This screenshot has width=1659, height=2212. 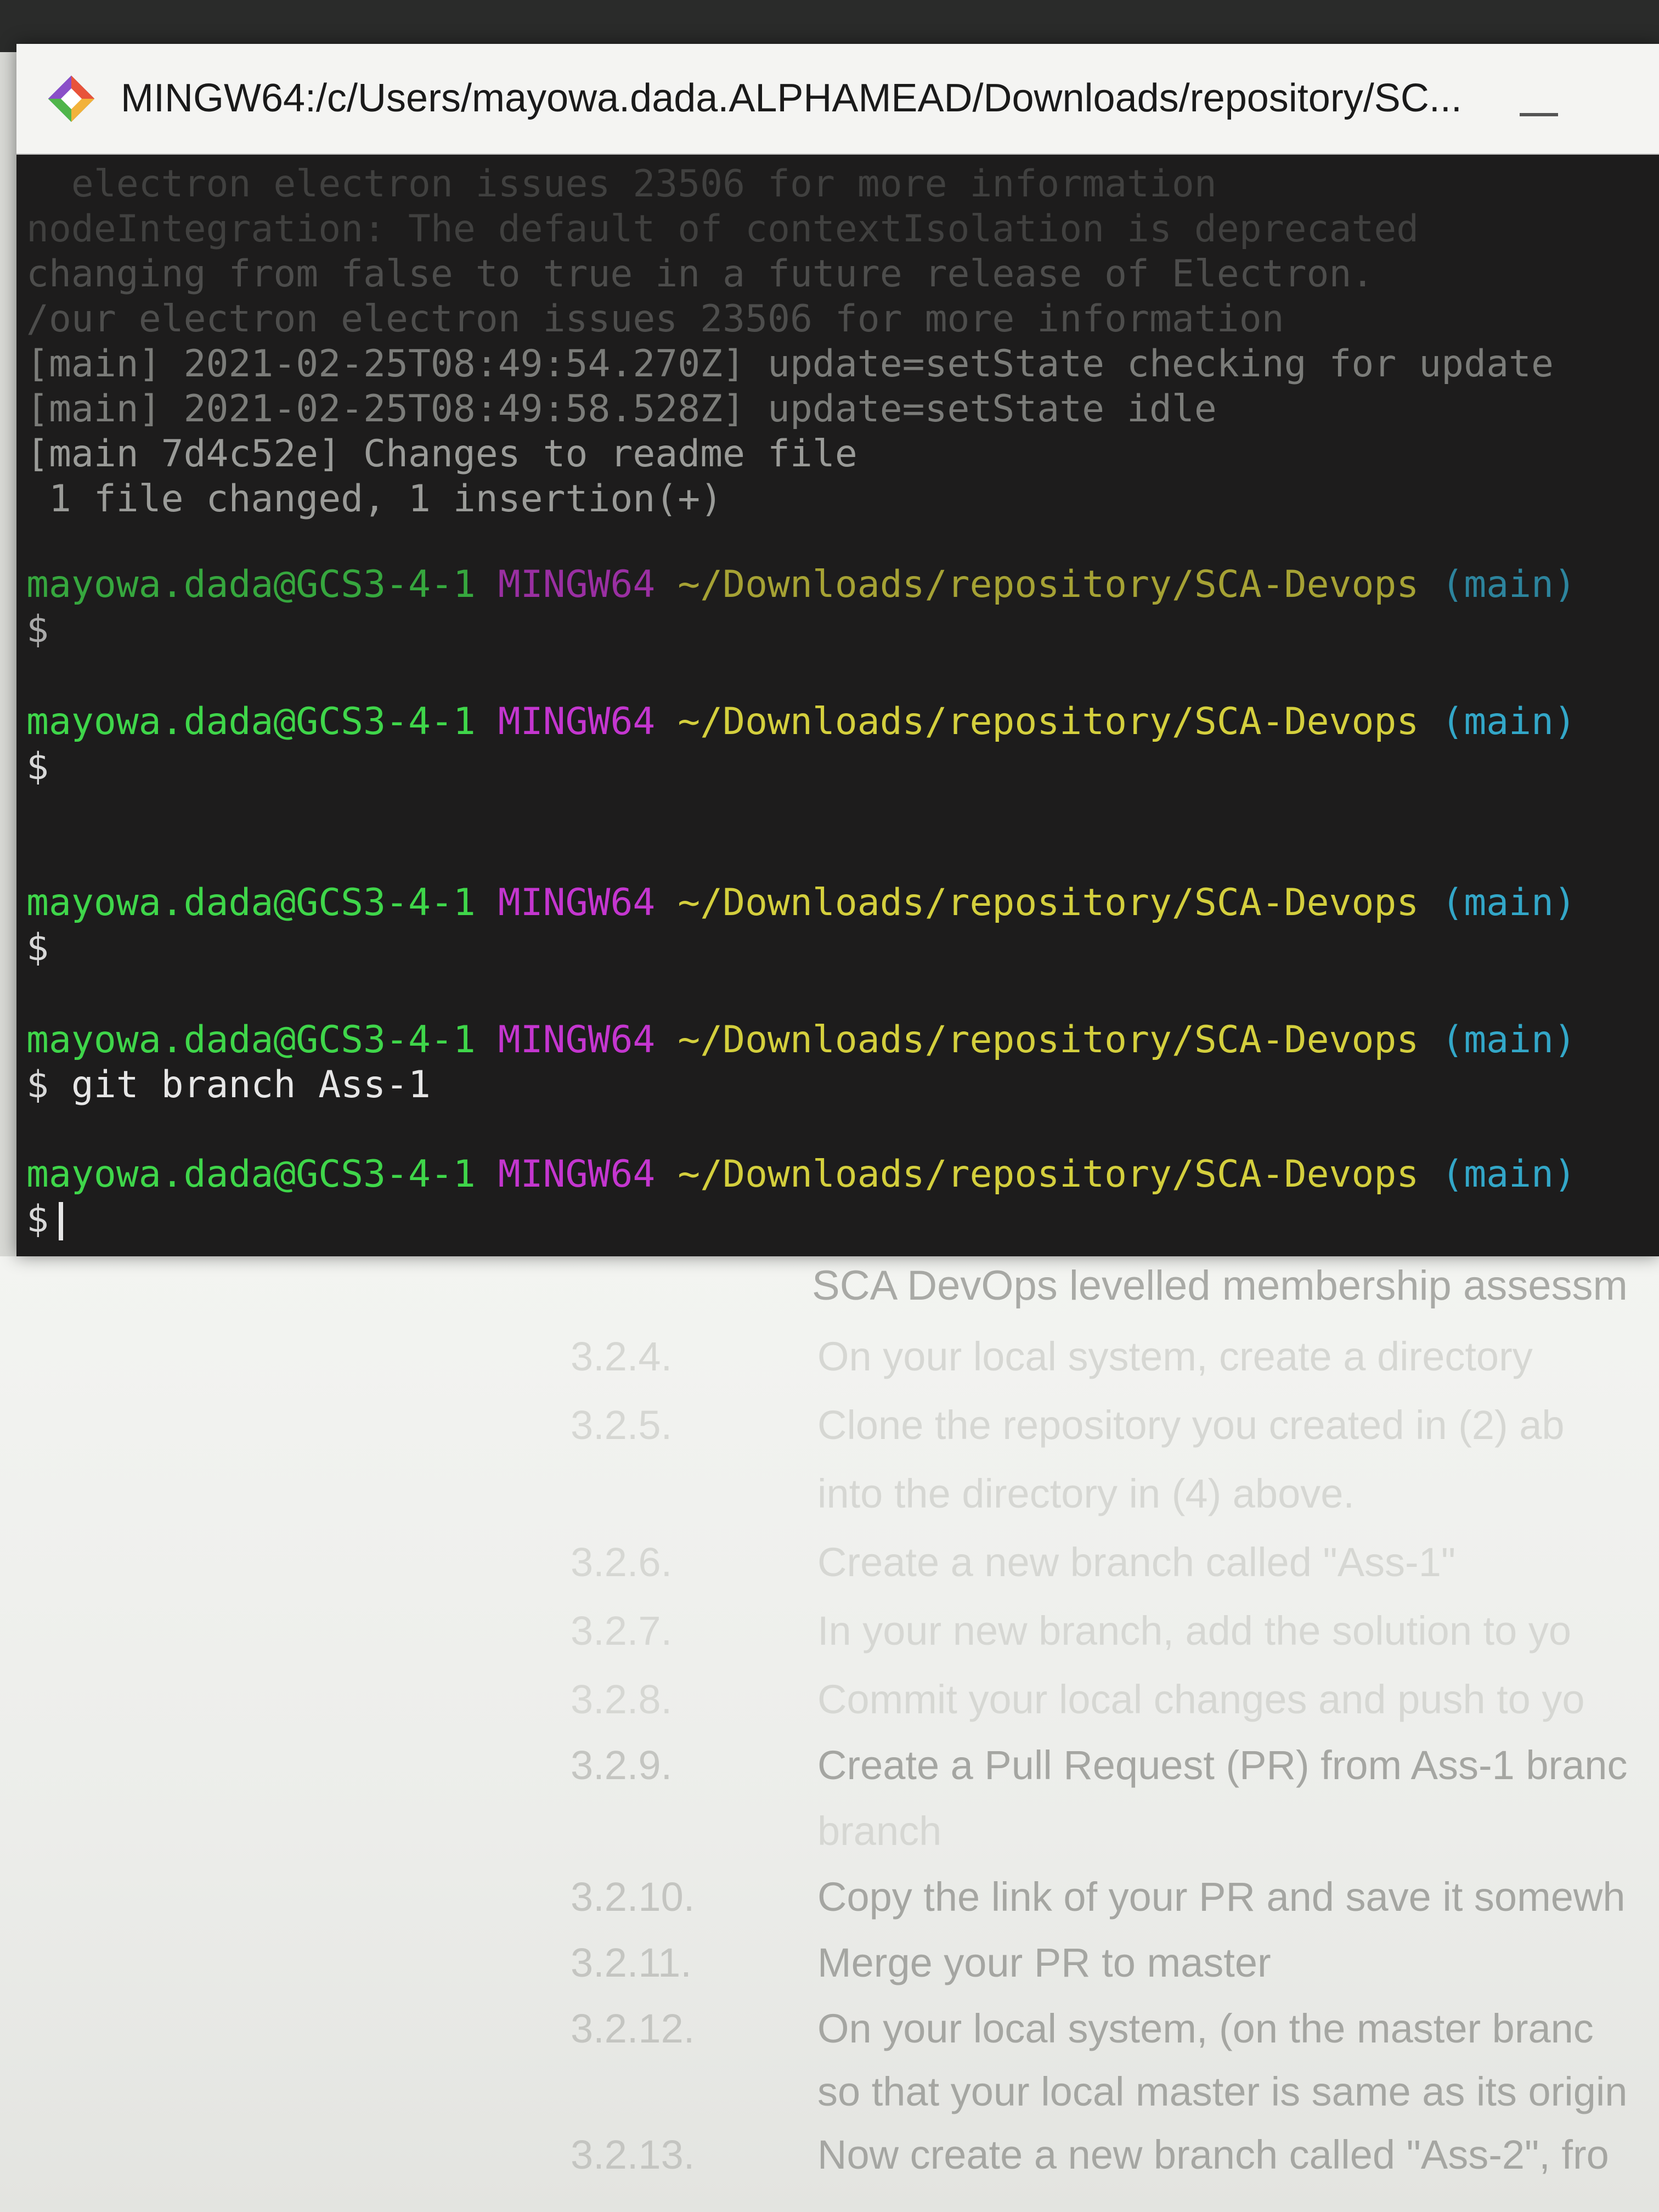 What do you see at coordinates (1220, 1286) in the screenshot?
I see `document-heading: SCA DevOps levelled membership assessm` at bounding box center [1220, 1286].